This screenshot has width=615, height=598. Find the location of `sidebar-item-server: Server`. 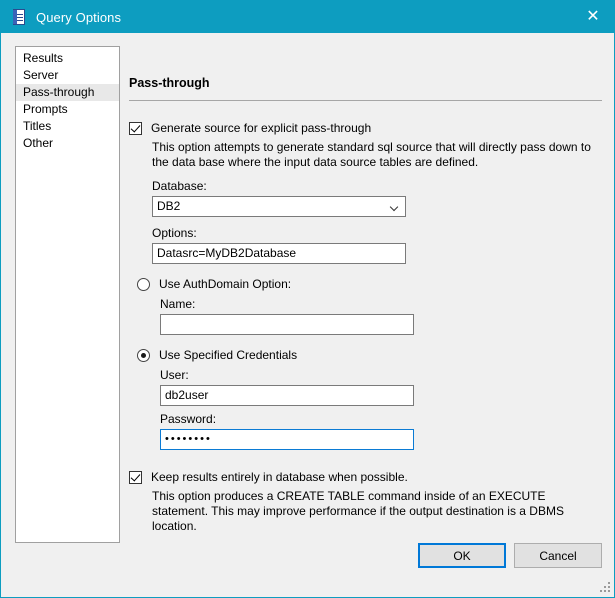

sidebar-item-server: Server is located at coordinates (67, 75).